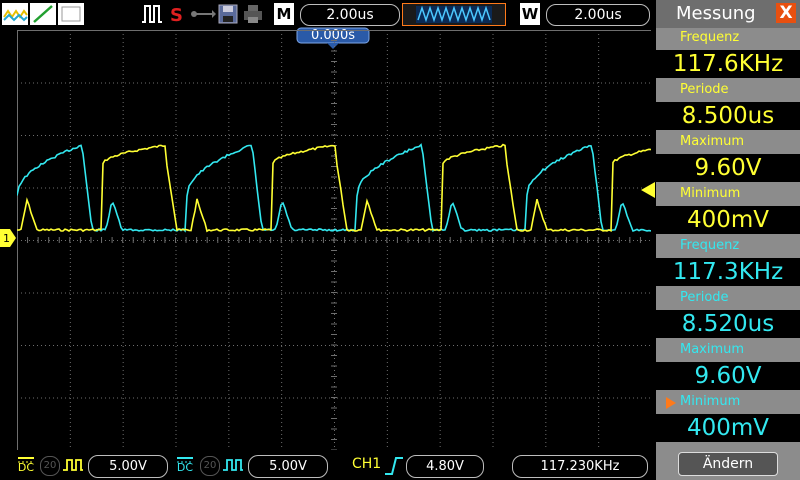 This screenshot has width=800, height=480. I want to click on svg-text: S, so click(176, 15).